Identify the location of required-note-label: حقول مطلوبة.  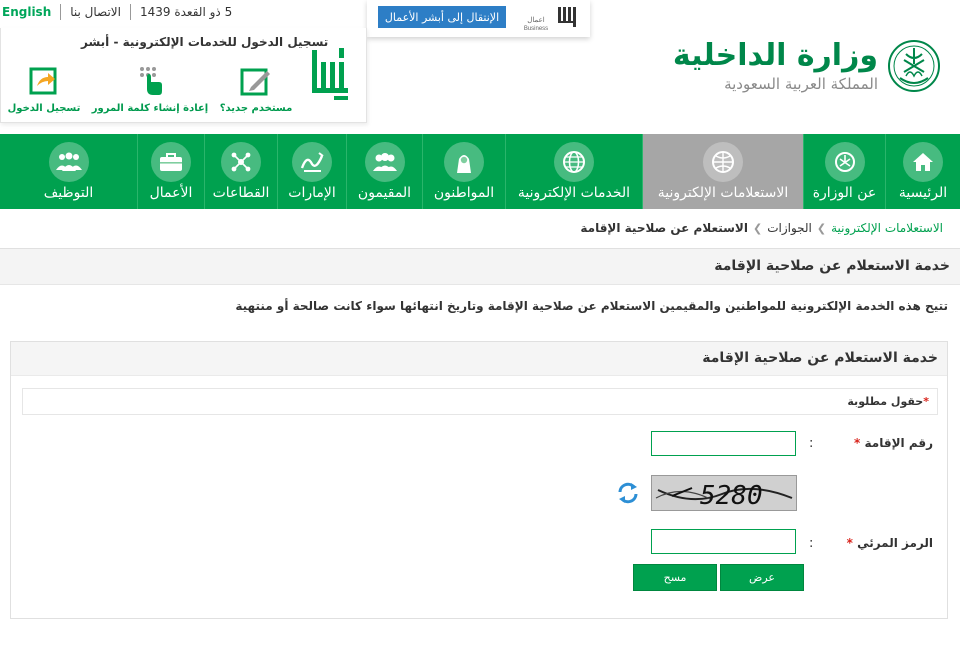
(885, 401).